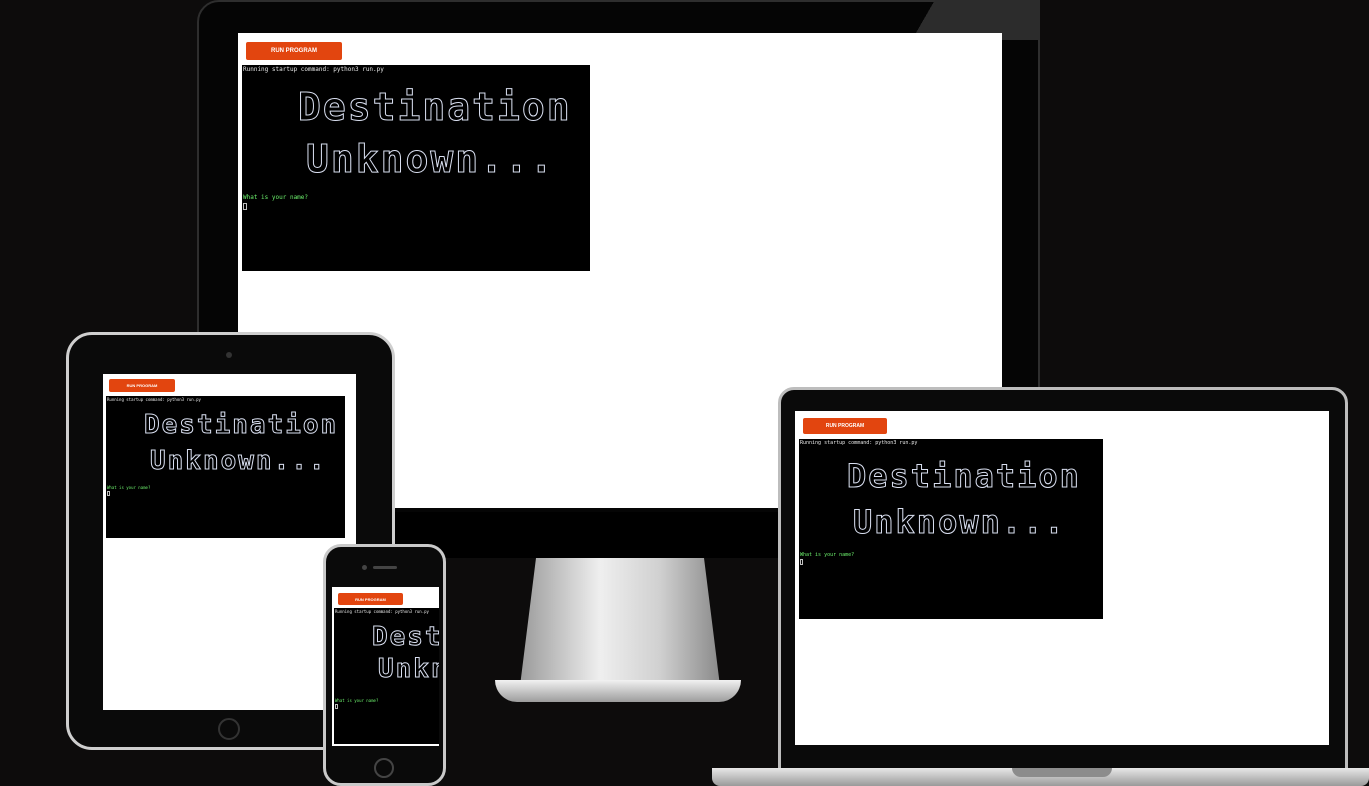  What do you see at coordinates (229, 729) in the screenshot?
I see `tablet-home-button` at bounding box center [229, 729].